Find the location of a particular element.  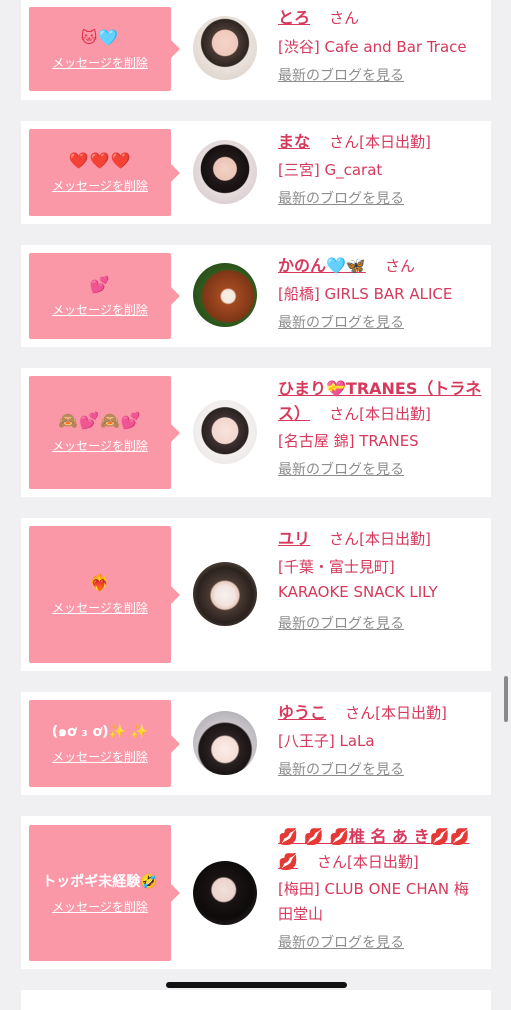

cast-name-link: ゆうこ is located at coordinates (302, 712).